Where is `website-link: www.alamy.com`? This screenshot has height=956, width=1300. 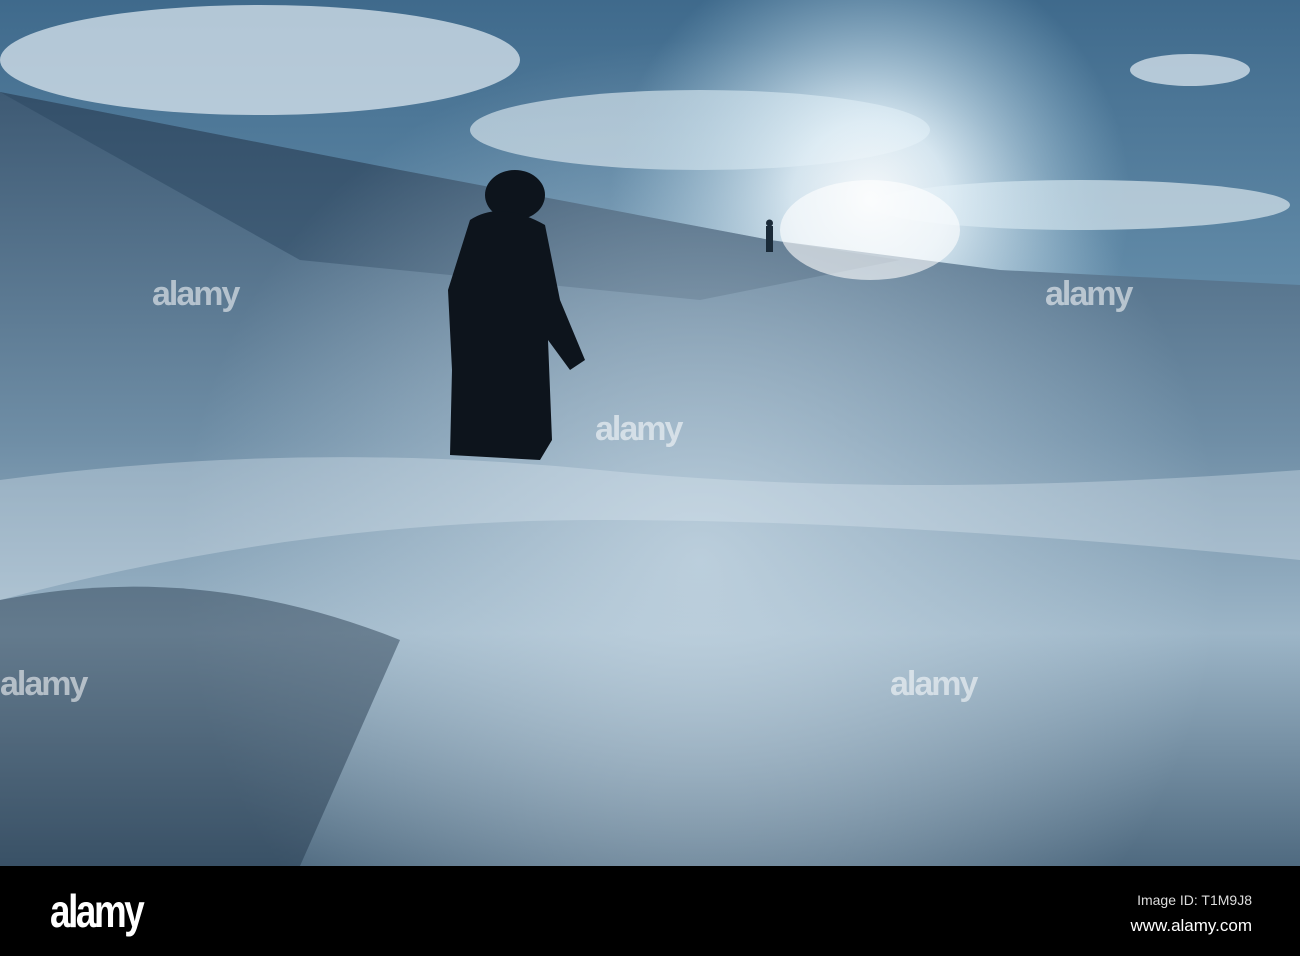
website-link: www.alamy.com is located at coordinates (1191, 926).